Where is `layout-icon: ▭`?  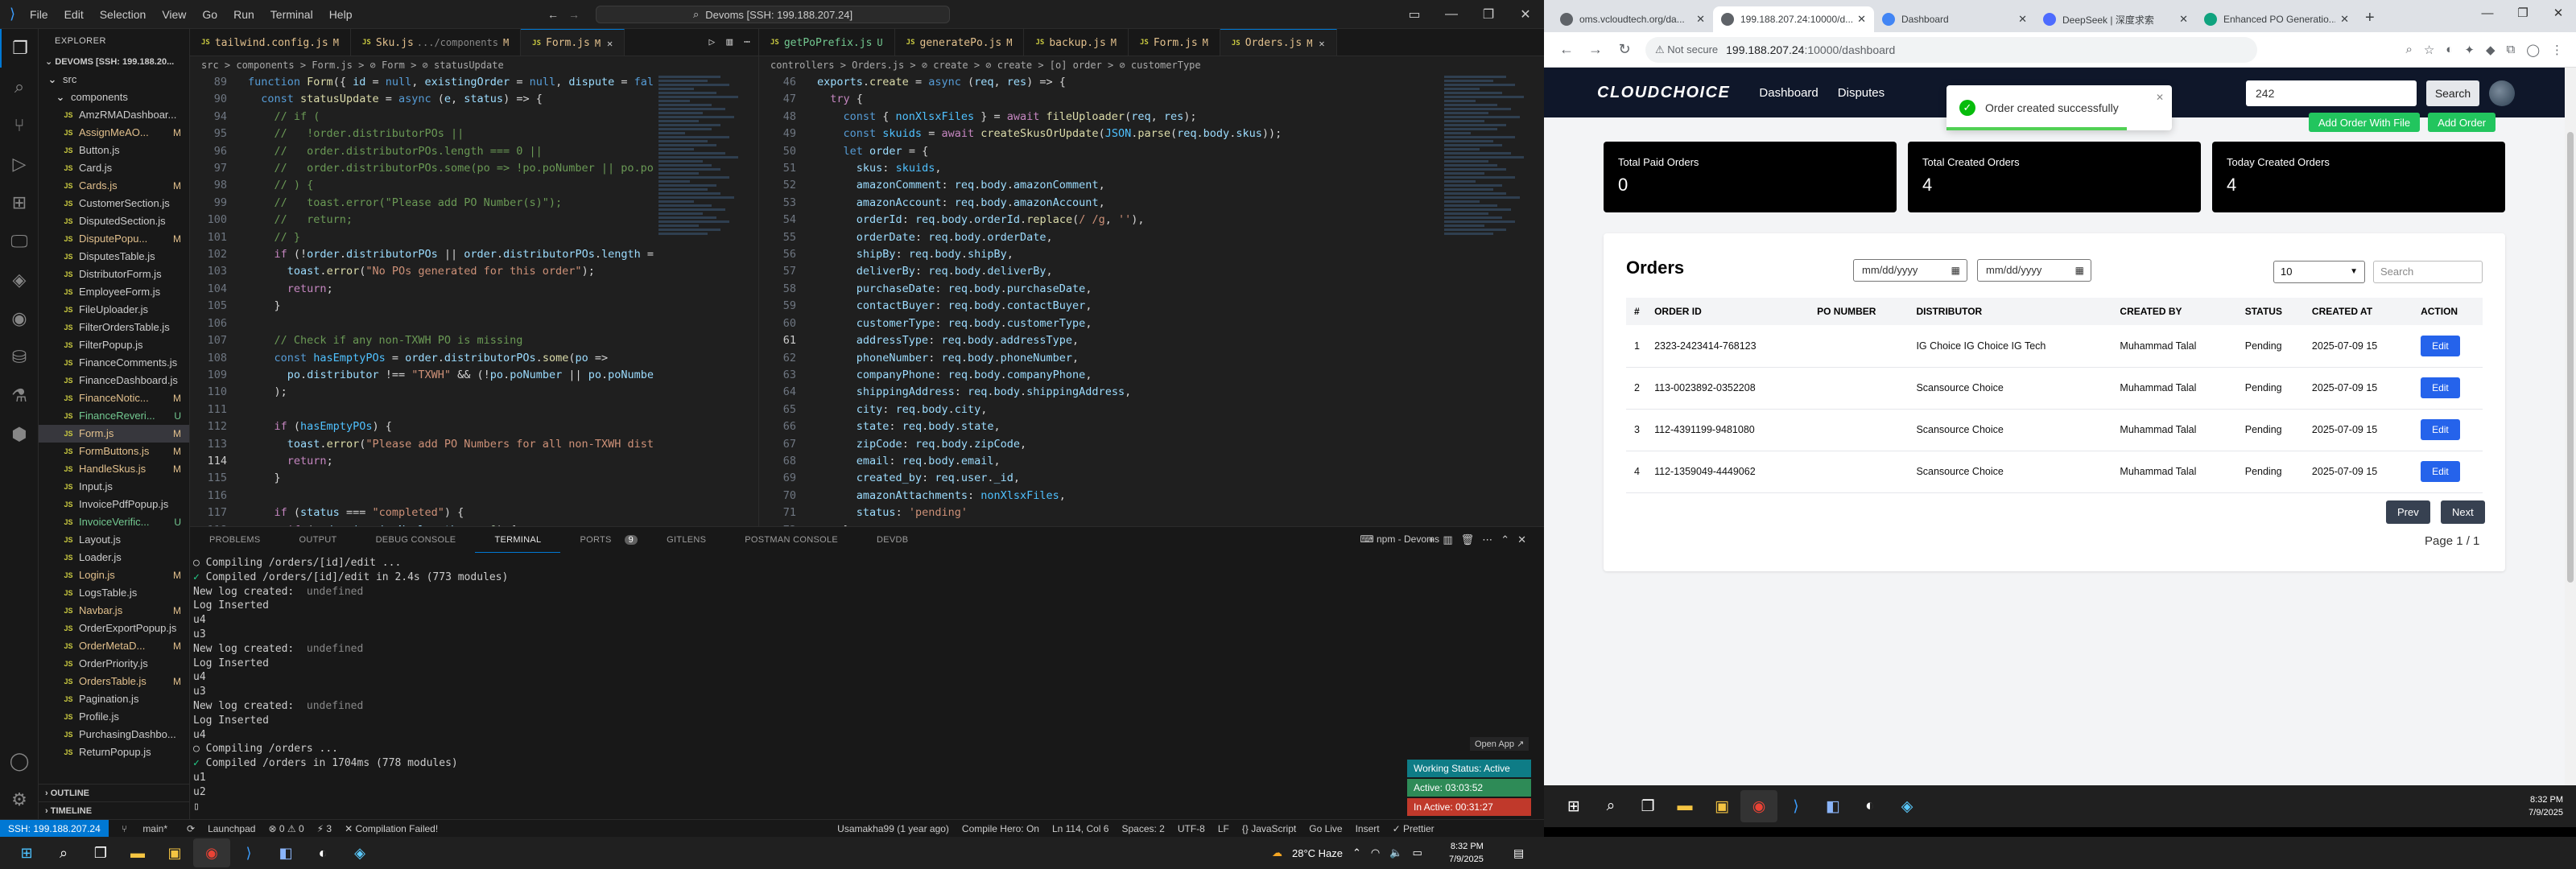
layout-icon: ▭ is located at coordinates (1414, 14).